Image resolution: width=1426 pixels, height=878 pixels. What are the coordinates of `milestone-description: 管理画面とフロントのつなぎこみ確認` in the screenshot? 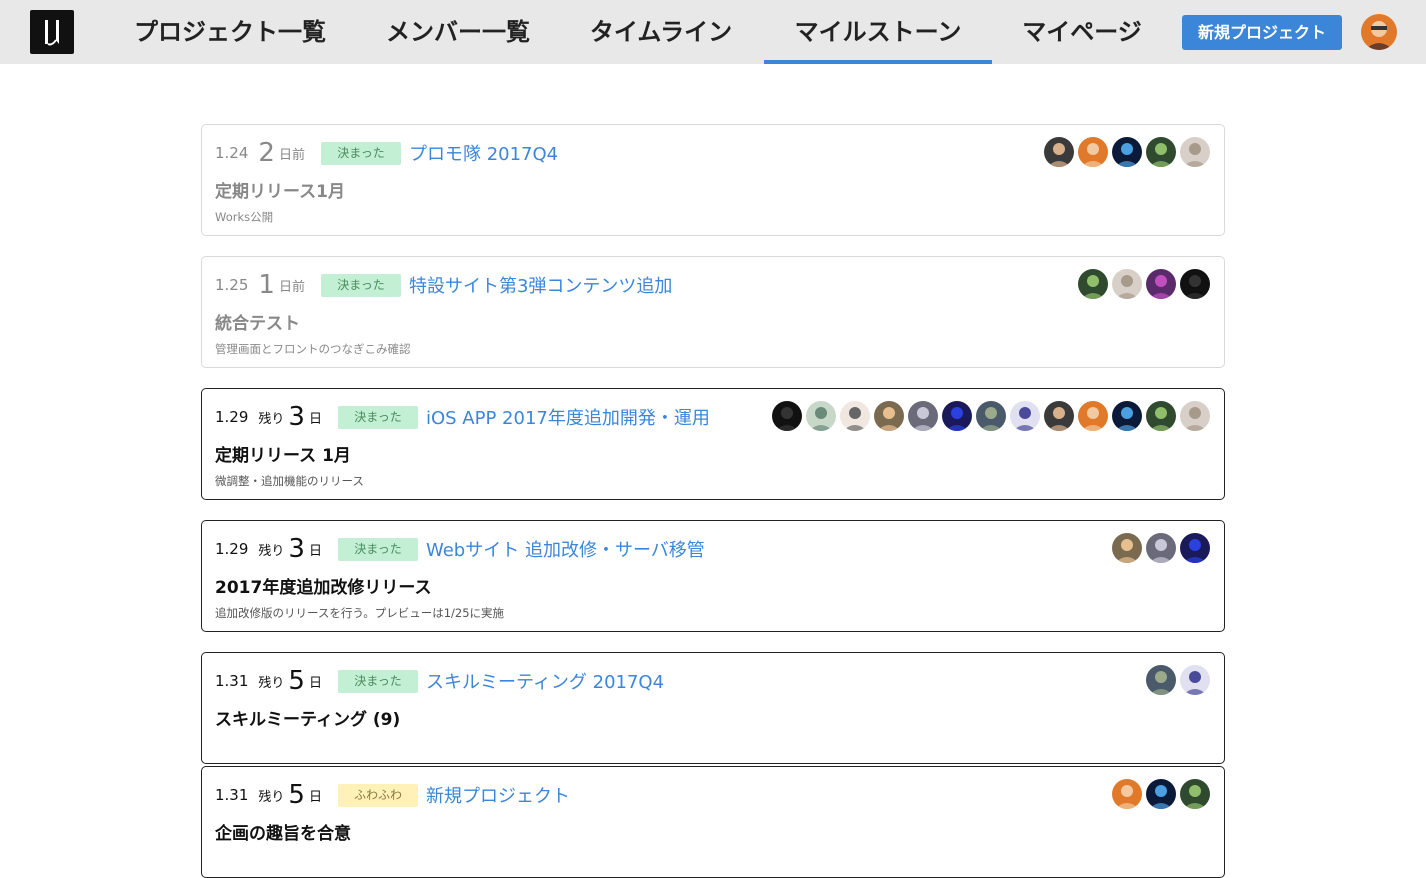 It's located at (313, 349).